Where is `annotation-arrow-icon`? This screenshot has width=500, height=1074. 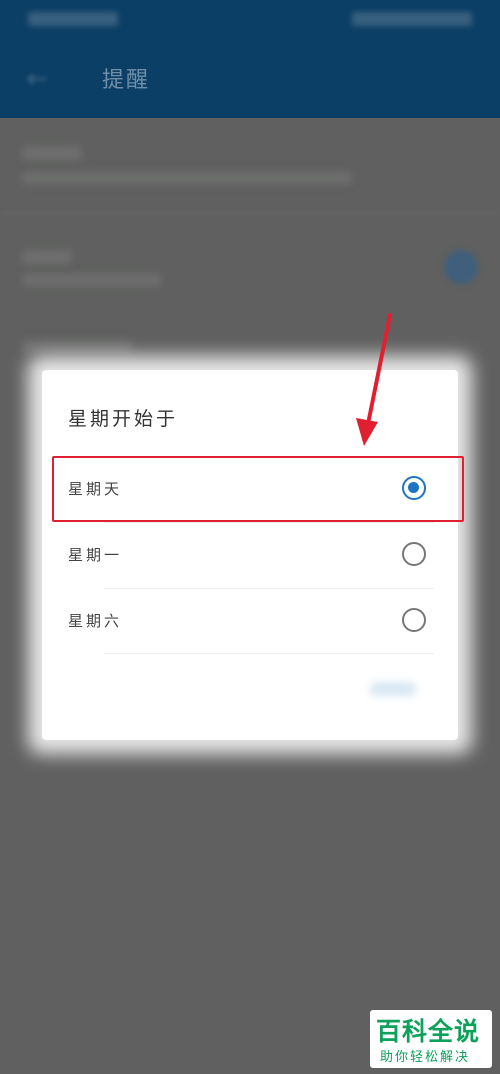 annotation-arrow-icon is located at coordinates (374, 379).